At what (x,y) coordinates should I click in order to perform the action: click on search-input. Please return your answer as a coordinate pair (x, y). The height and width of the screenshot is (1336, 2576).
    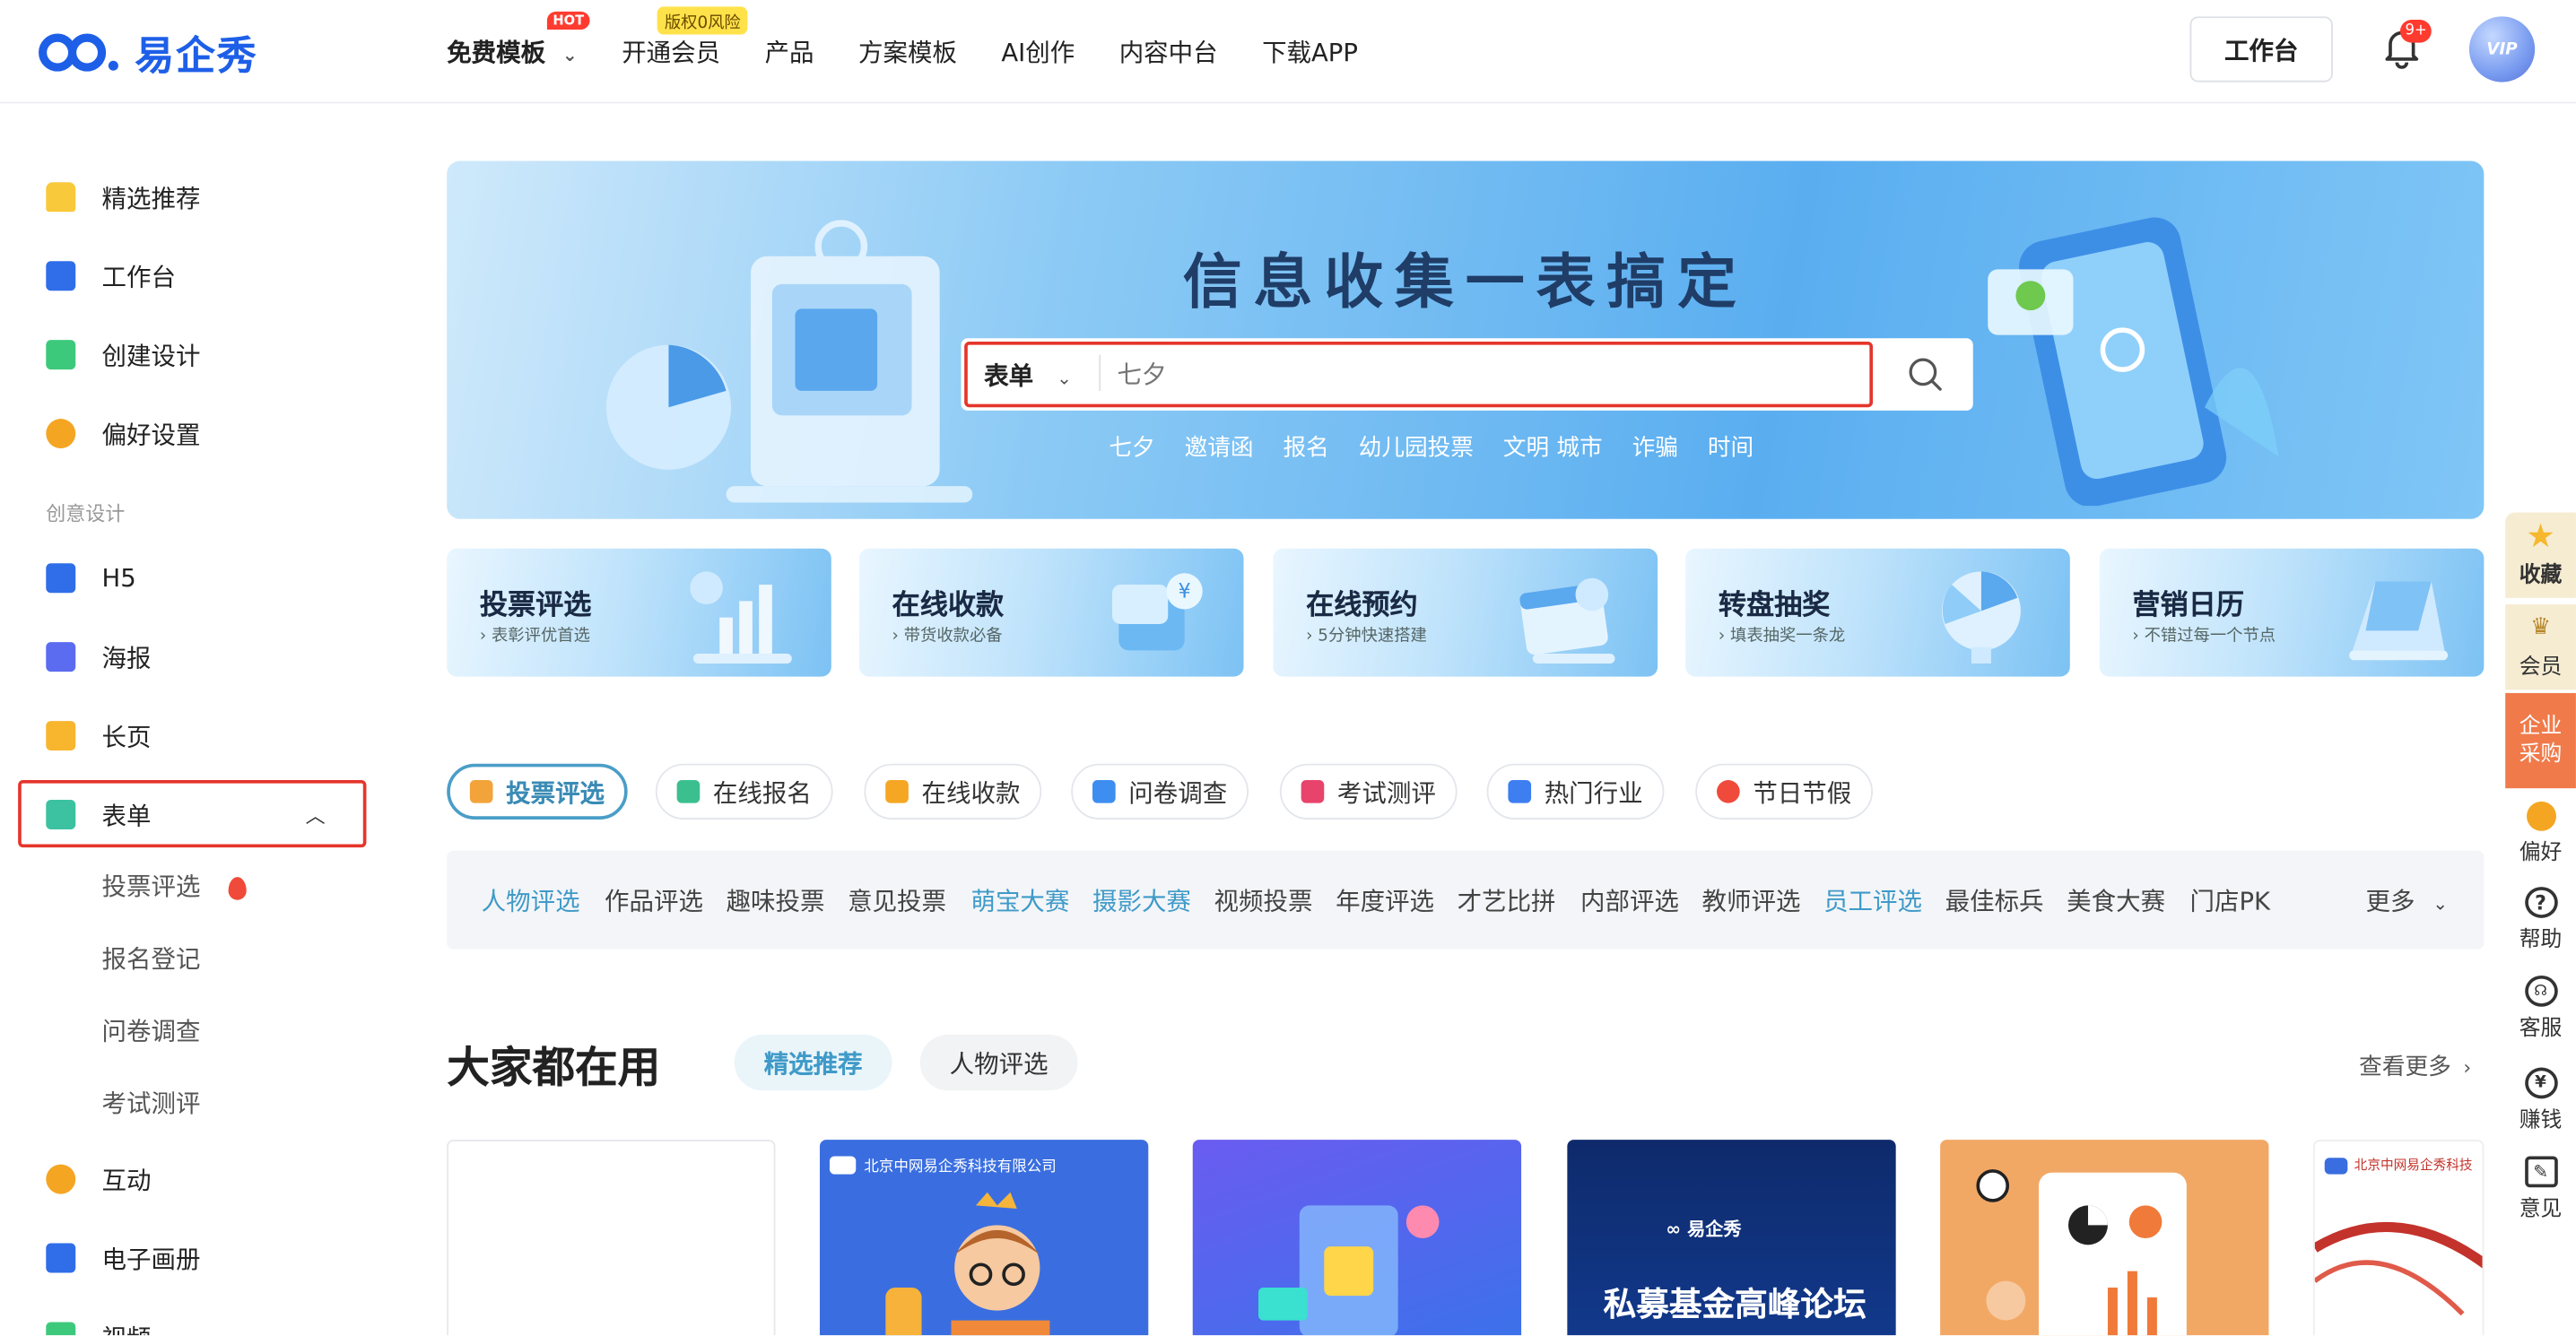
    Looking at the image, I should click on (1479, 374).